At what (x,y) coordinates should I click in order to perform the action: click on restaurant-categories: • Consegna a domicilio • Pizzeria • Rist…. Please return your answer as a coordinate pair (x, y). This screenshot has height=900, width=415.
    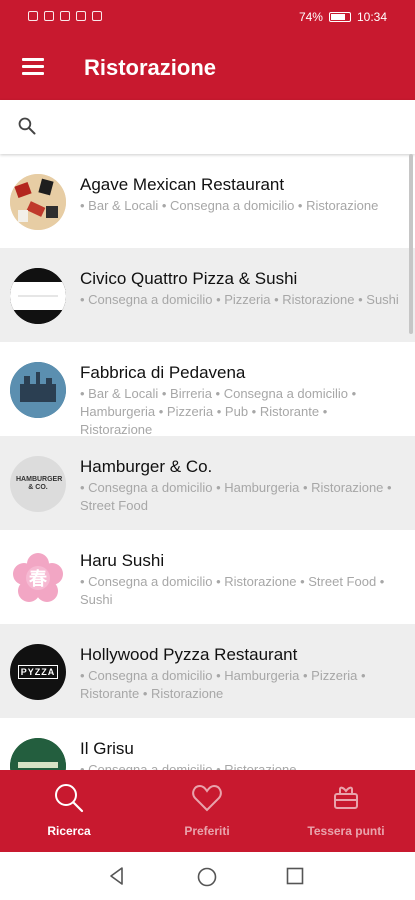
    Looking at the image, I should click on (239, 299).